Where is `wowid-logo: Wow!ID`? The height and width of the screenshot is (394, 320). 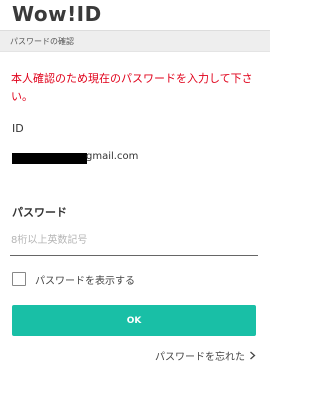
wowid-logo: Wow!ID is located at coordinates (57, 14).